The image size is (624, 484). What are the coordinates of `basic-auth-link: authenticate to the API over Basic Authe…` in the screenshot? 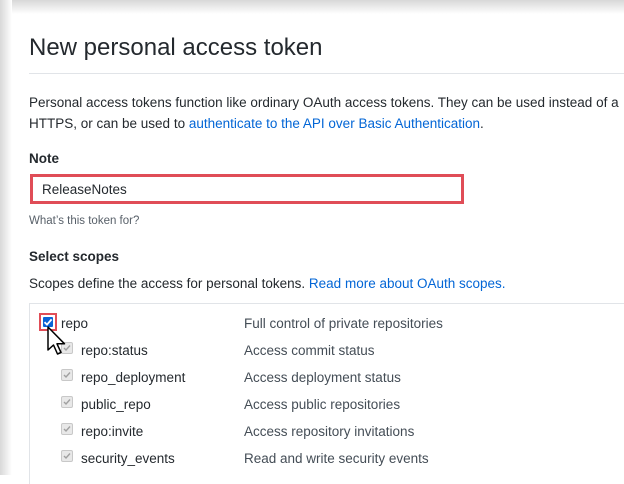 It's located at (334, 123).